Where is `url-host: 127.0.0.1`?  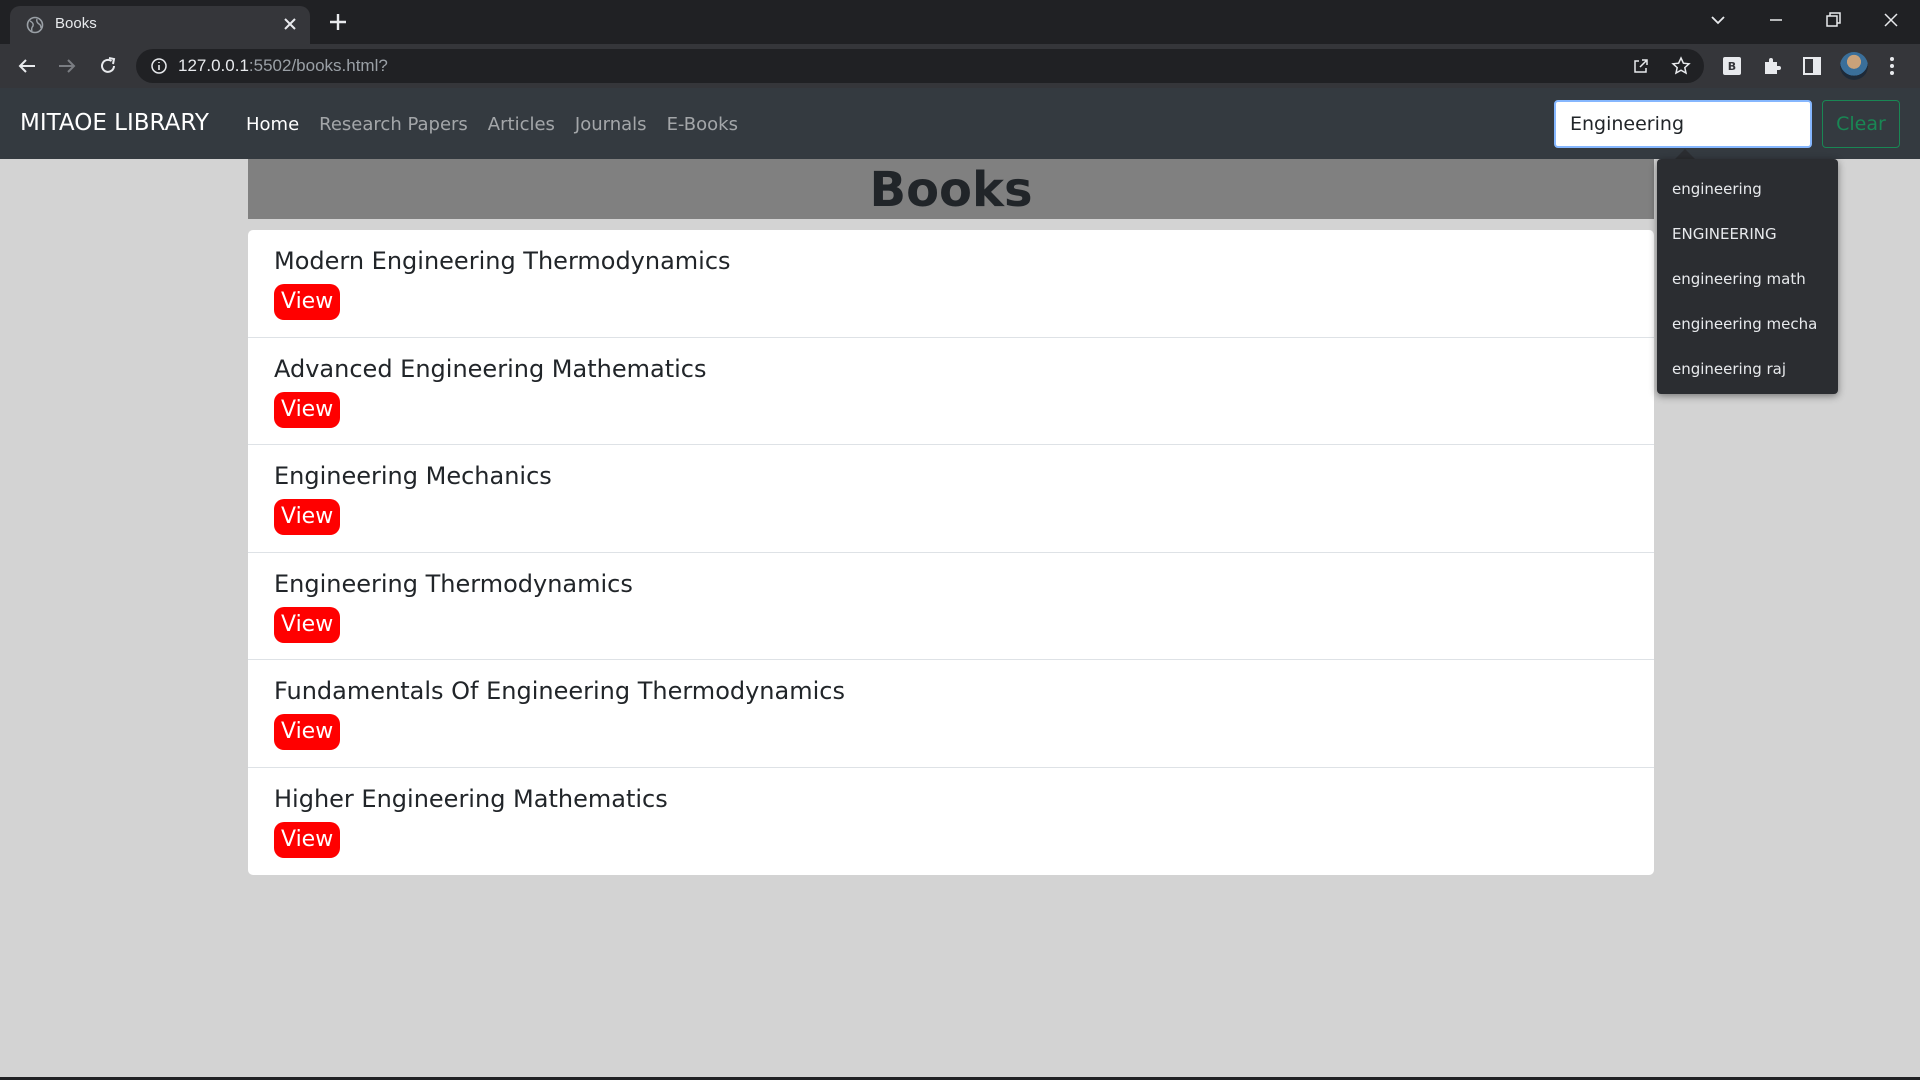 url-host: 127.0.0.1 is located at coordinates (213, 65).